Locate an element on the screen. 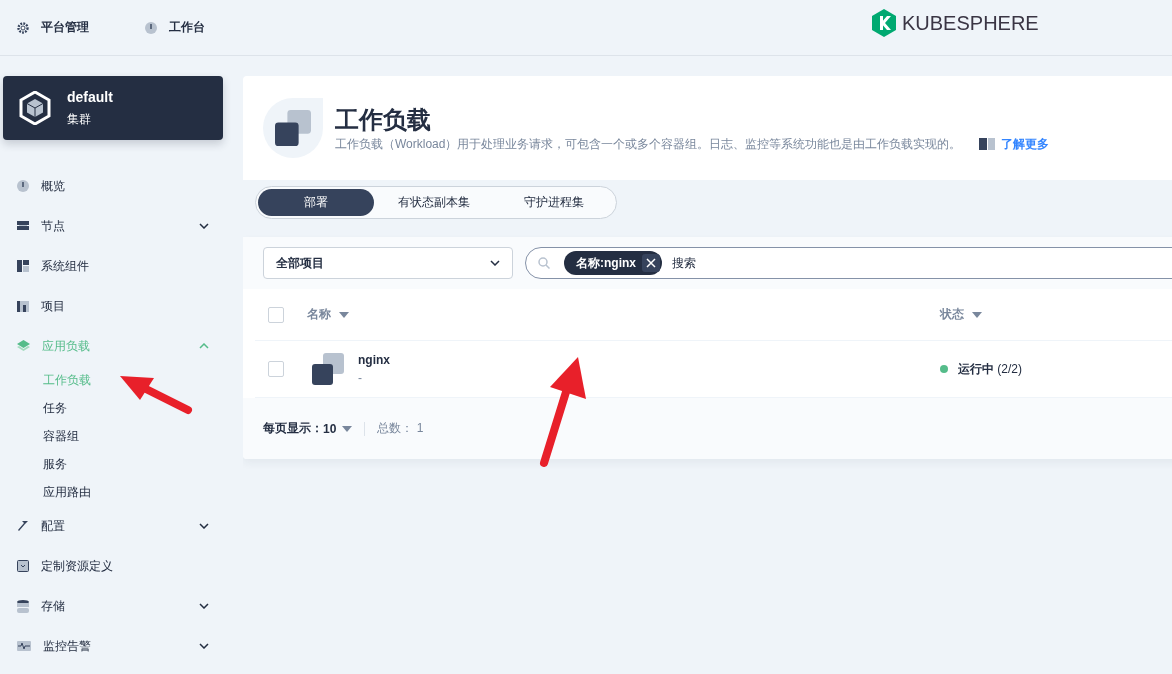  search-icon is located at coordinates (544, 263).